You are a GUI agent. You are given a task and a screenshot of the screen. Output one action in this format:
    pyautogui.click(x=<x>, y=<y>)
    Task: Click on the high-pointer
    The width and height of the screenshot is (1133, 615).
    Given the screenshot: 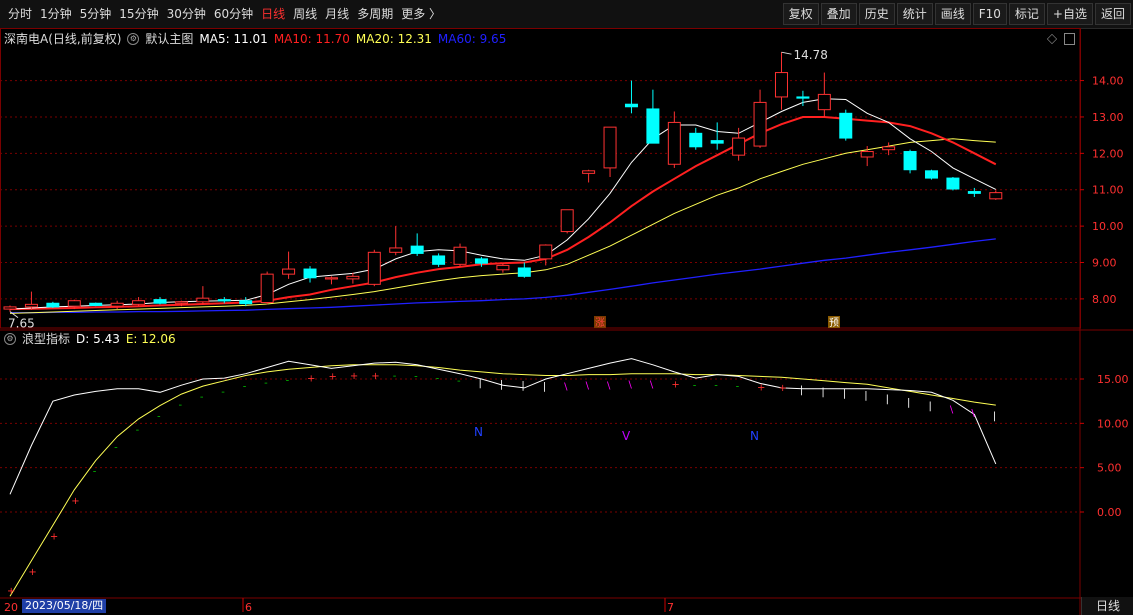 What is the action you would take?
    pyautogui.click(x=786, y=53)
    